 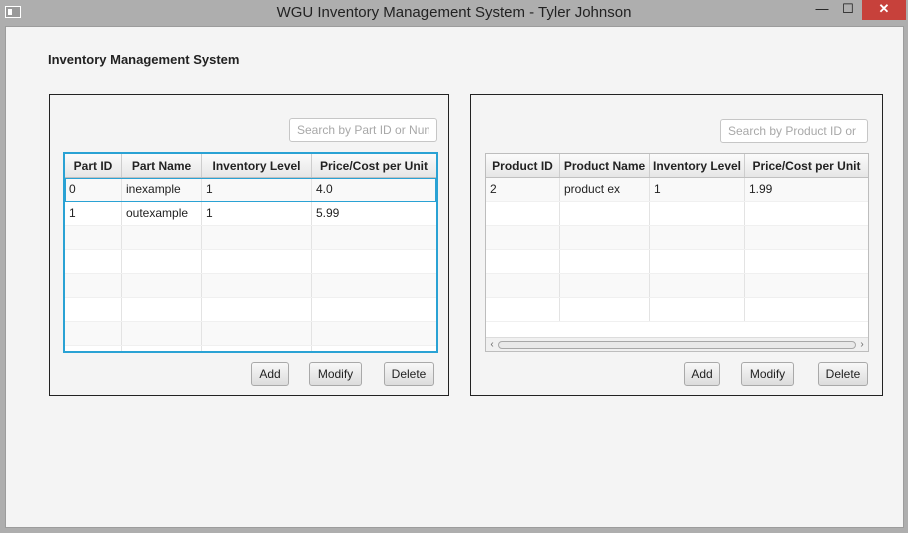 What do you see at coordinates (324, 189) in the screenshot?
I see `cell-price: 4.0` at bounding box center [324, 189].